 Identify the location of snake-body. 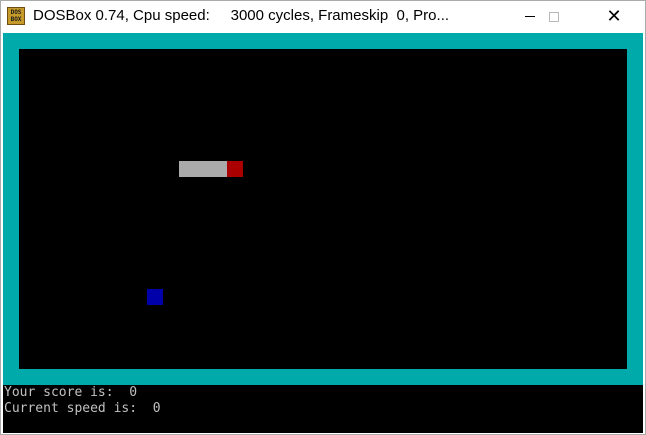
(203, 169).